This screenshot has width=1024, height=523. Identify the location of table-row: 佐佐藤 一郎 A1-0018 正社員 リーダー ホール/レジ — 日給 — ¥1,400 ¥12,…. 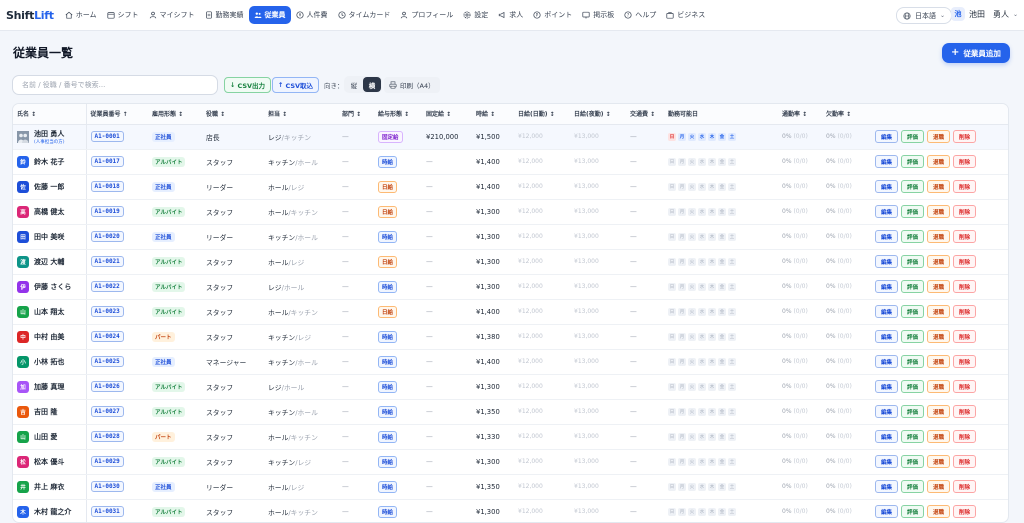
(510, 187).